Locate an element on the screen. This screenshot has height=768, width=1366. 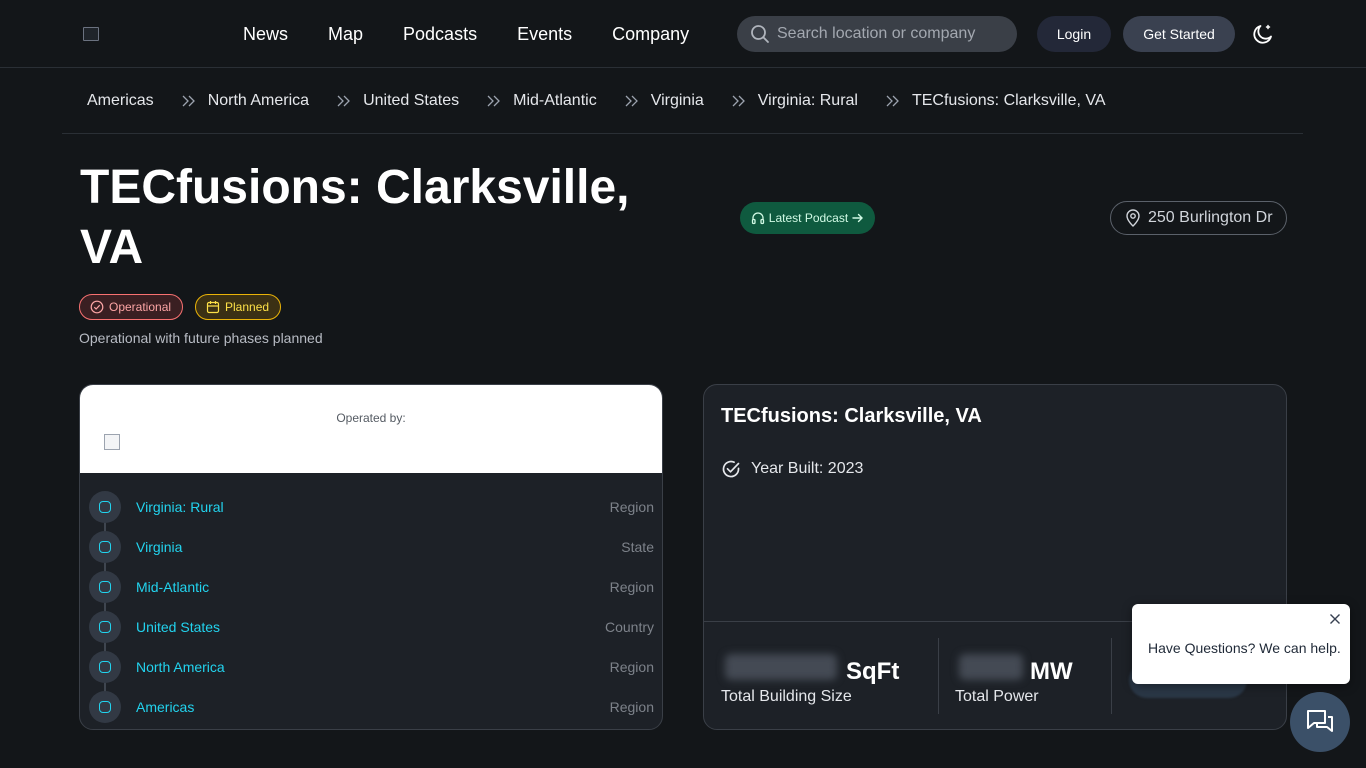
page-title: TECfusions: Clarksville, VA is located at coordinates (355, 217).